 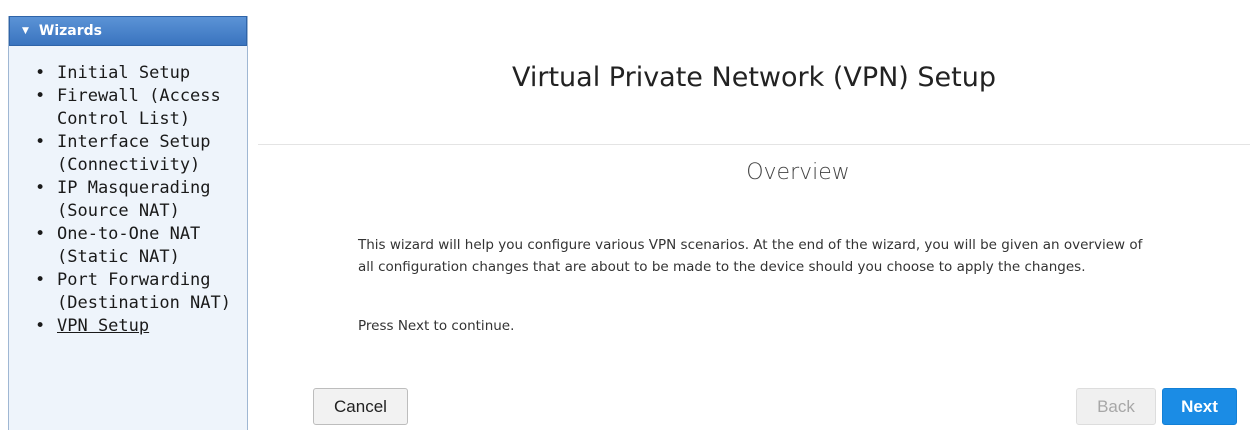 I want to click on divider, so click(x=754, y=144).